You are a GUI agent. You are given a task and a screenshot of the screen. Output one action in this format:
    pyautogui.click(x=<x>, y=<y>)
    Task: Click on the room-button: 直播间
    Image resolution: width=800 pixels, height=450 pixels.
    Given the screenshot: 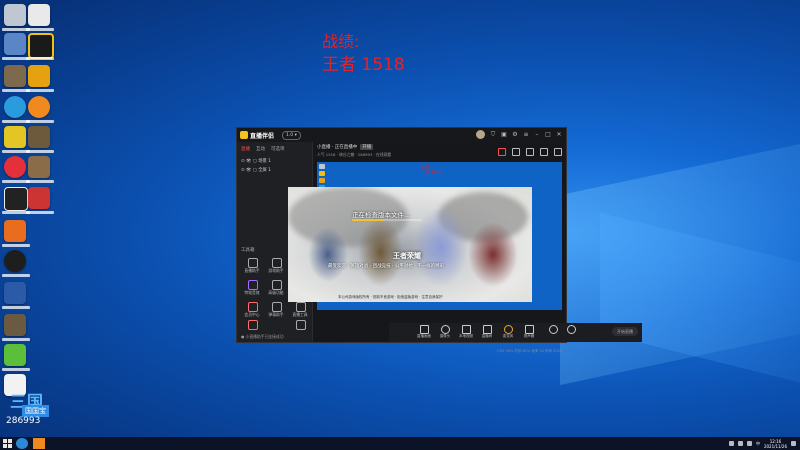 What is the action you would take?
    pyautogui.click(x=487, y=332)
    